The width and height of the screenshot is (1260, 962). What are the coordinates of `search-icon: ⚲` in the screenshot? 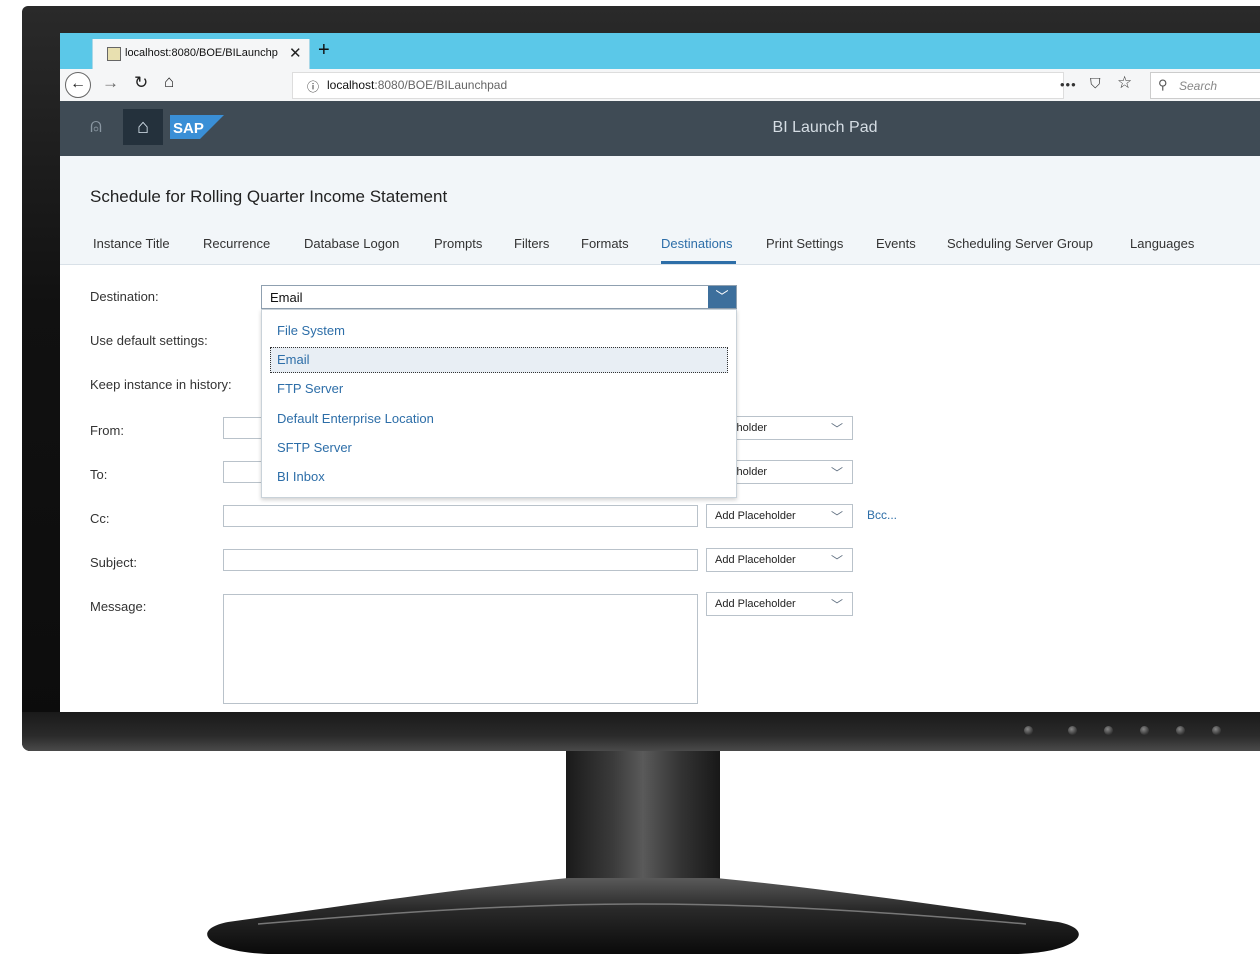 It's located at (1163, 84).